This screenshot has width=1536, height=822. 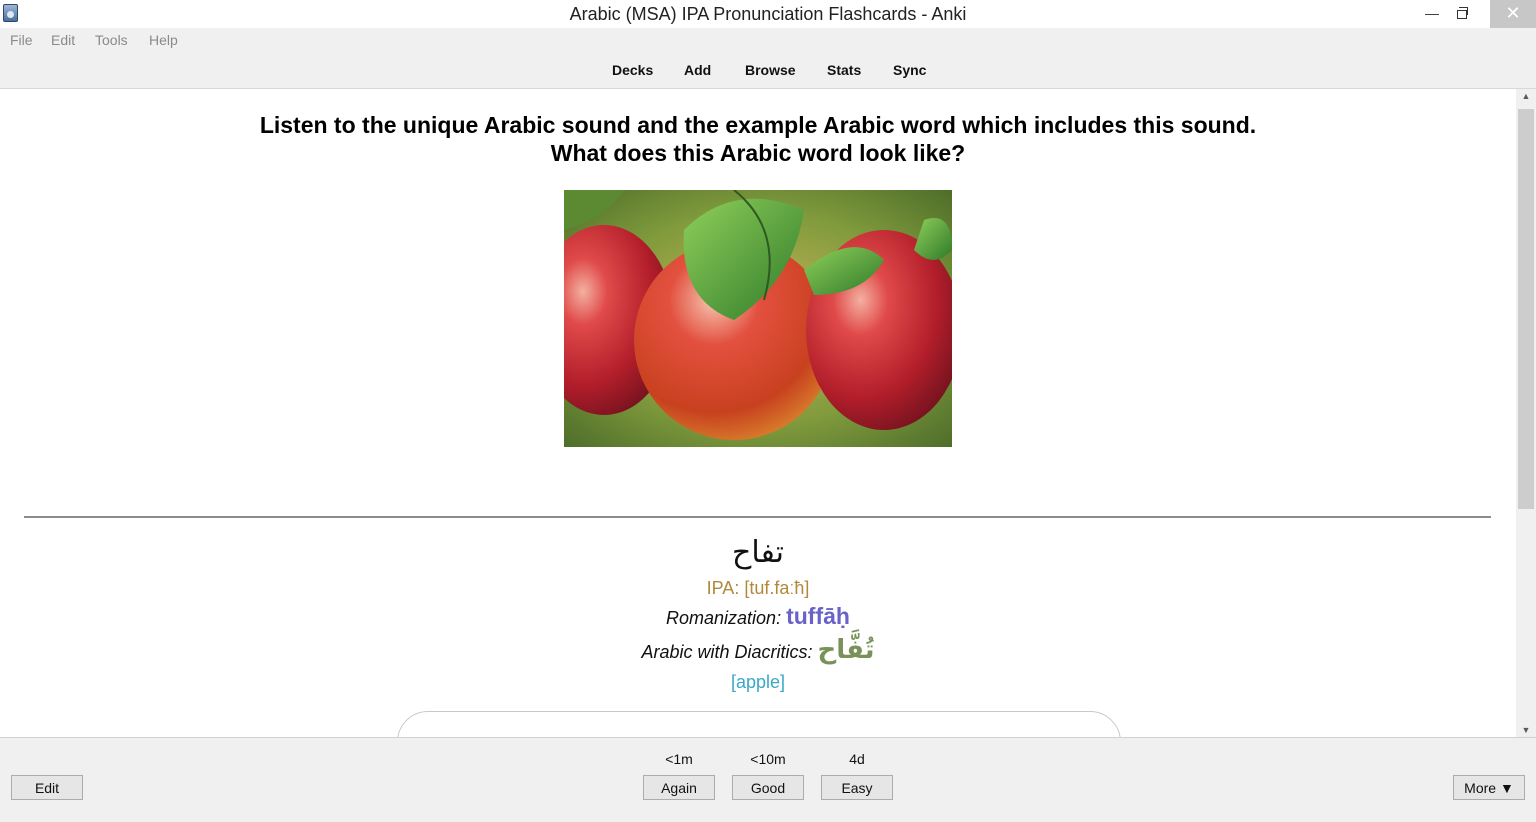 I want to click on vertical-scrollbar: ▲ ▼, so click(x=1526, y=413).